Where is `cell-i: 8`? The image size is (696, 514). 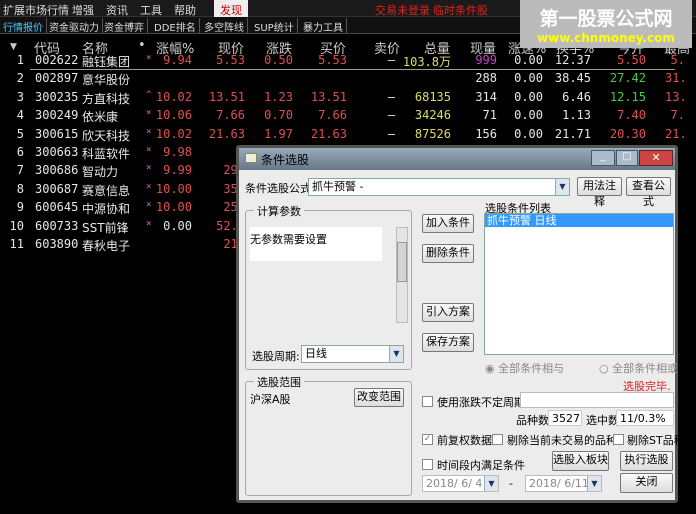 cell-i: 8 is located at coordinates (20, 188).